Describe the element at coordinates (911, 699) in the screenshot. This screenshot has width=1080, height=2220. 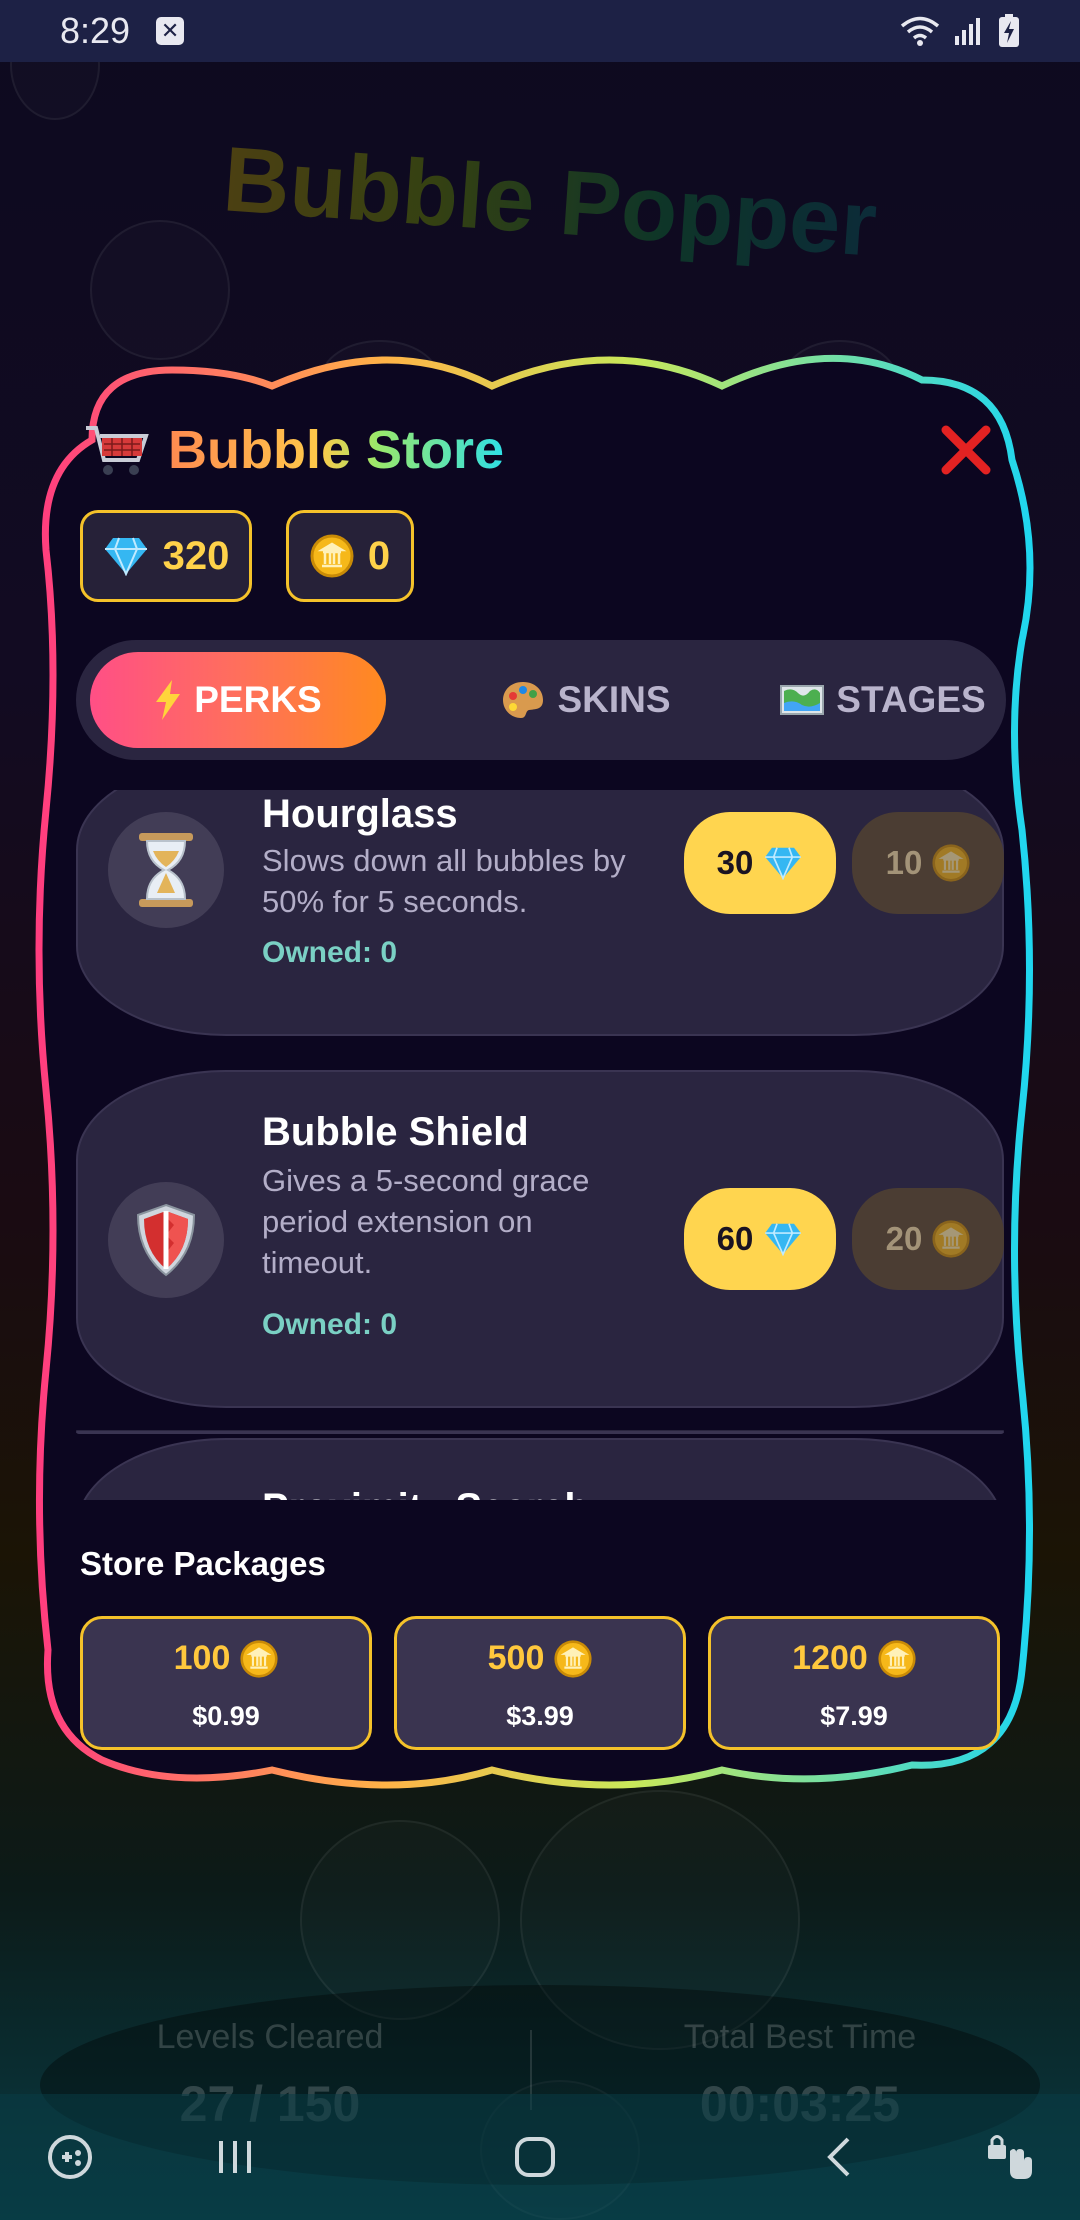
I see `tab-label: STAGES` at that location.